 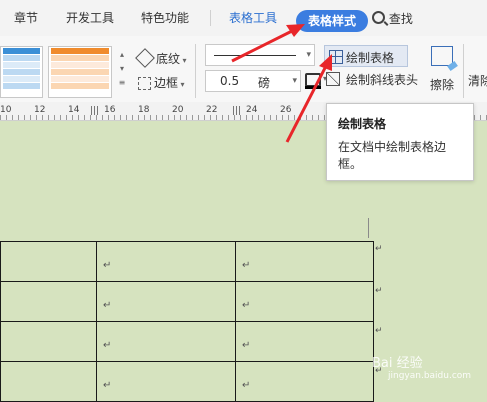 I want to click on annotation-overlay, so click(x=281, y=83).